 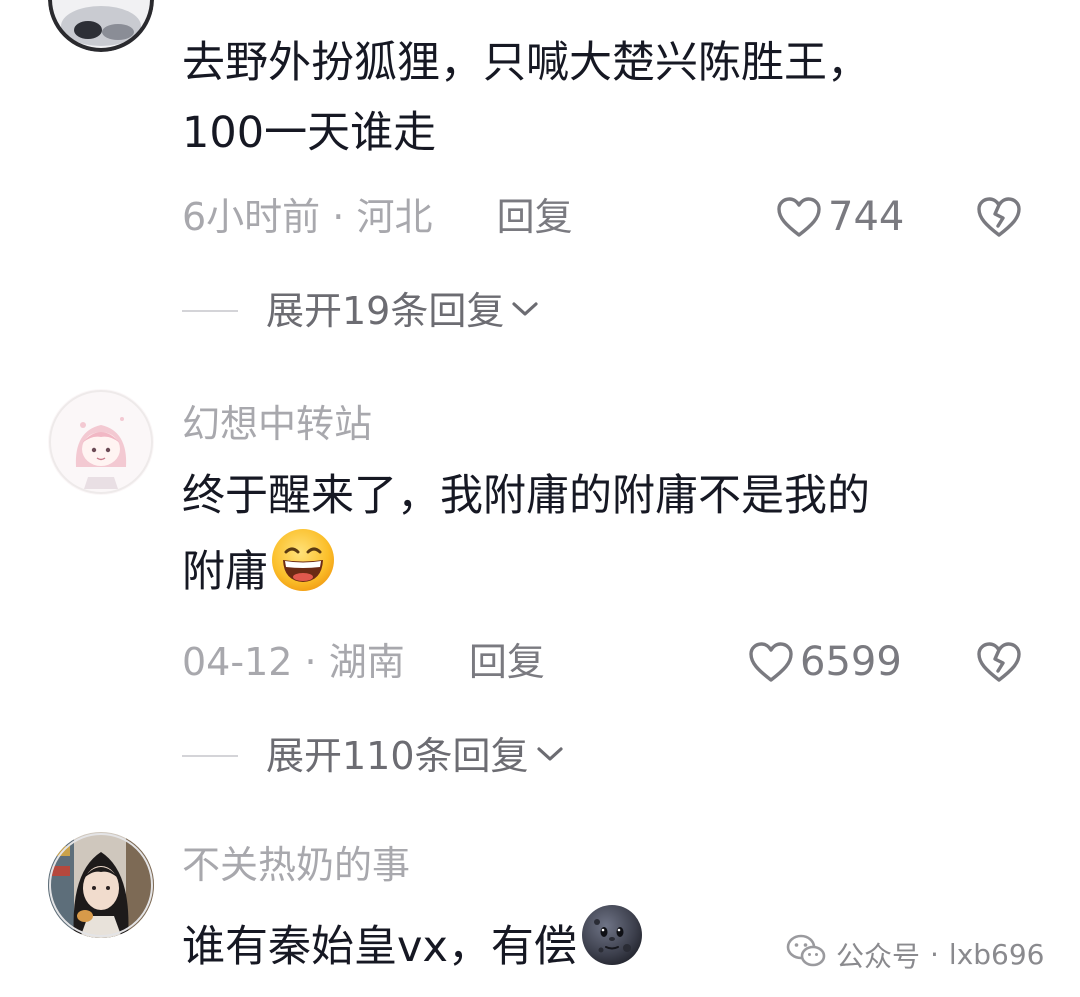 I want to click on comment-location: 湖南, so click(x=366, y=662).